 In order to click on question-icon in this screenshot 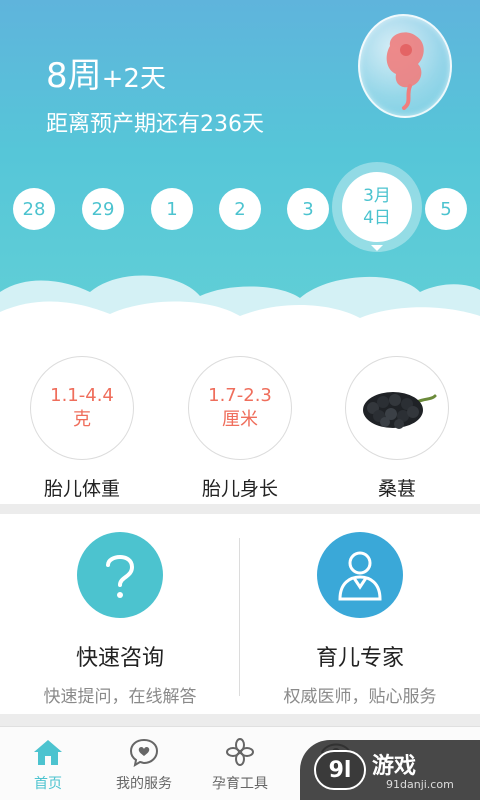, I will do `click(120, 575)`.